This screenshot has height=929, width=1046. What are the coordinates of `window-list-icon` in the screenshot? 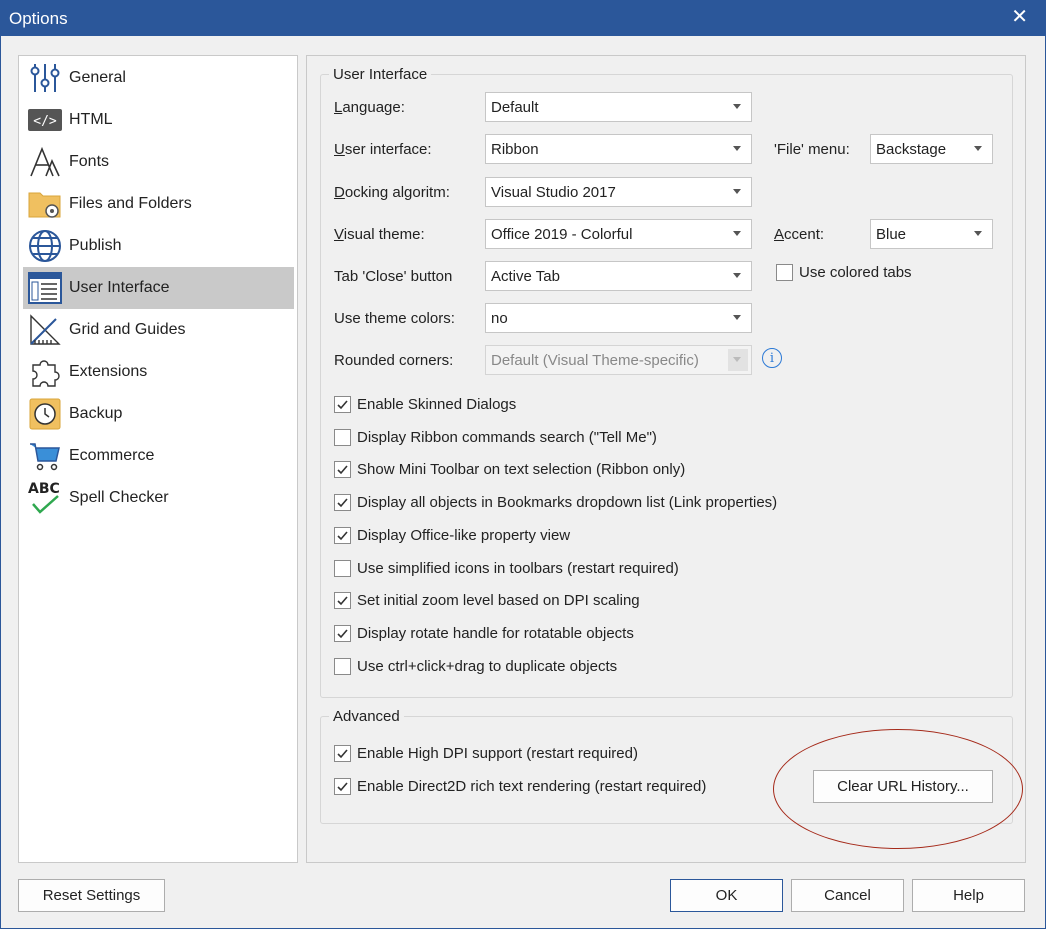 It's located at (45, 288).